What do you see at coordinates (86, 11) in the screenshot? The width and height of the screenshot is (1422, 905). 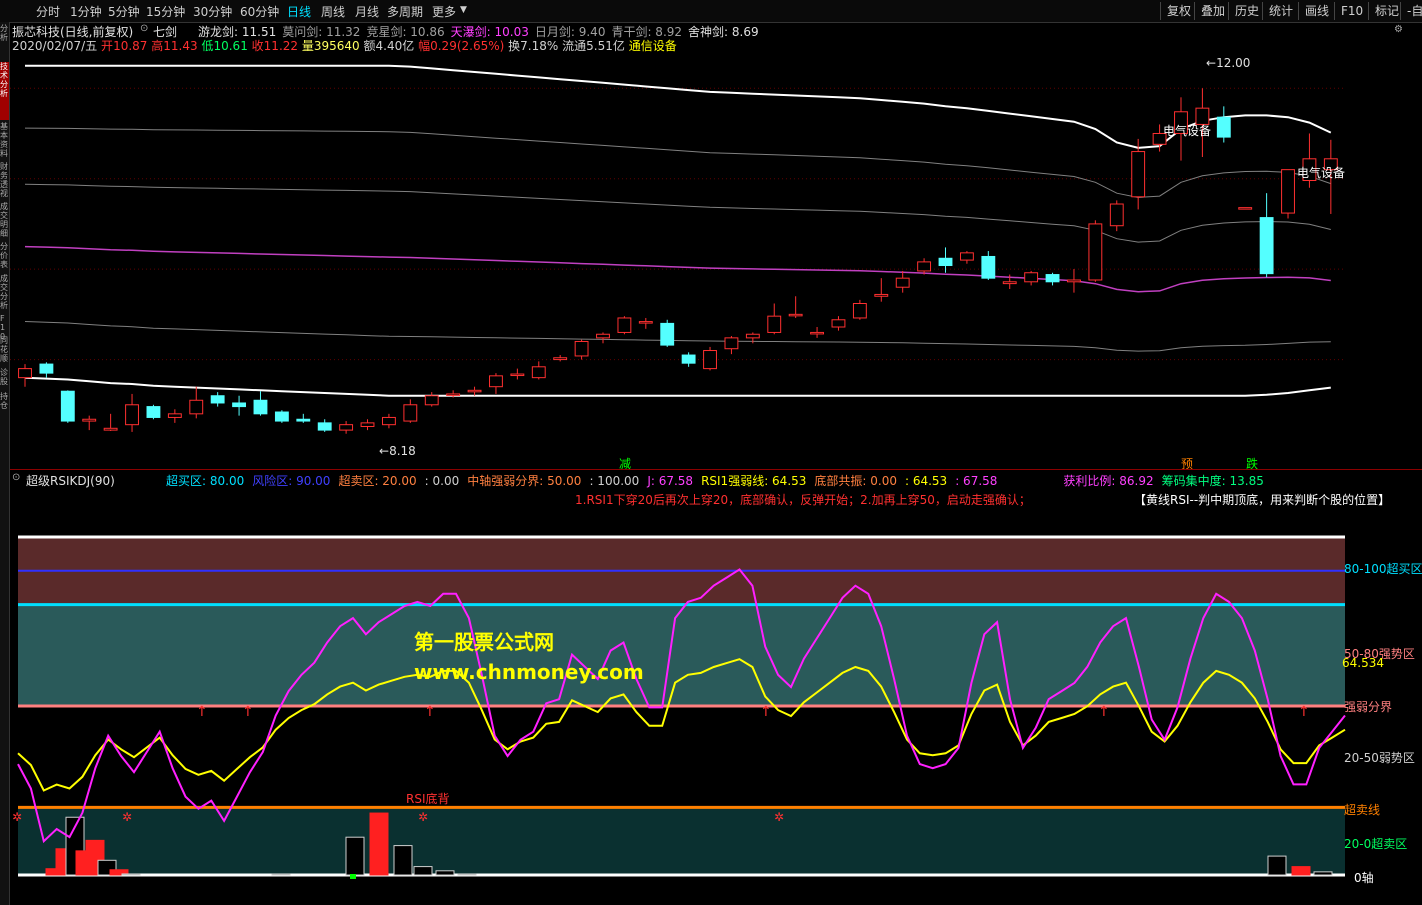 I see `tab-timeframe-1min: 1分钟` at bounding box center [86, 11].